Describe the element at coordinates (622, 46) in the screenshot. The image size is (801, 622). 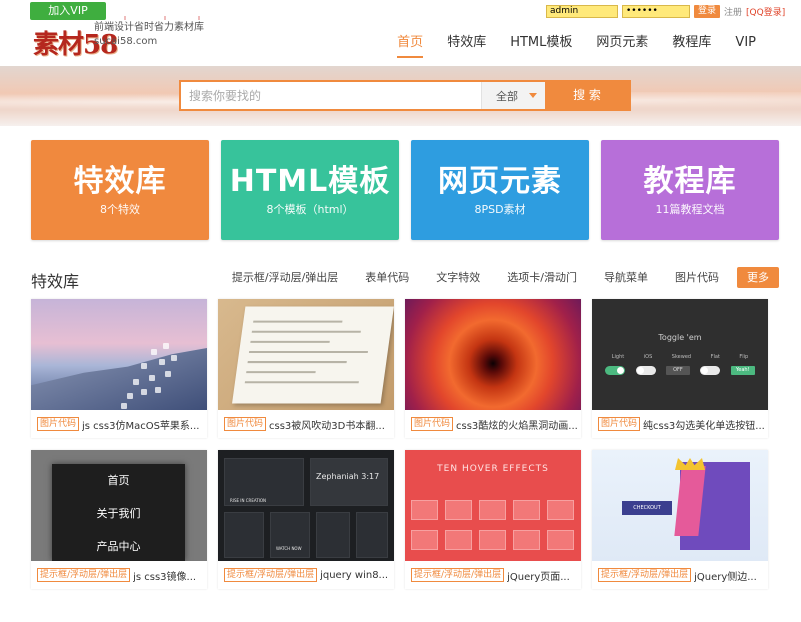
I see `nav-item-web-elements: 网页元素` at that location.